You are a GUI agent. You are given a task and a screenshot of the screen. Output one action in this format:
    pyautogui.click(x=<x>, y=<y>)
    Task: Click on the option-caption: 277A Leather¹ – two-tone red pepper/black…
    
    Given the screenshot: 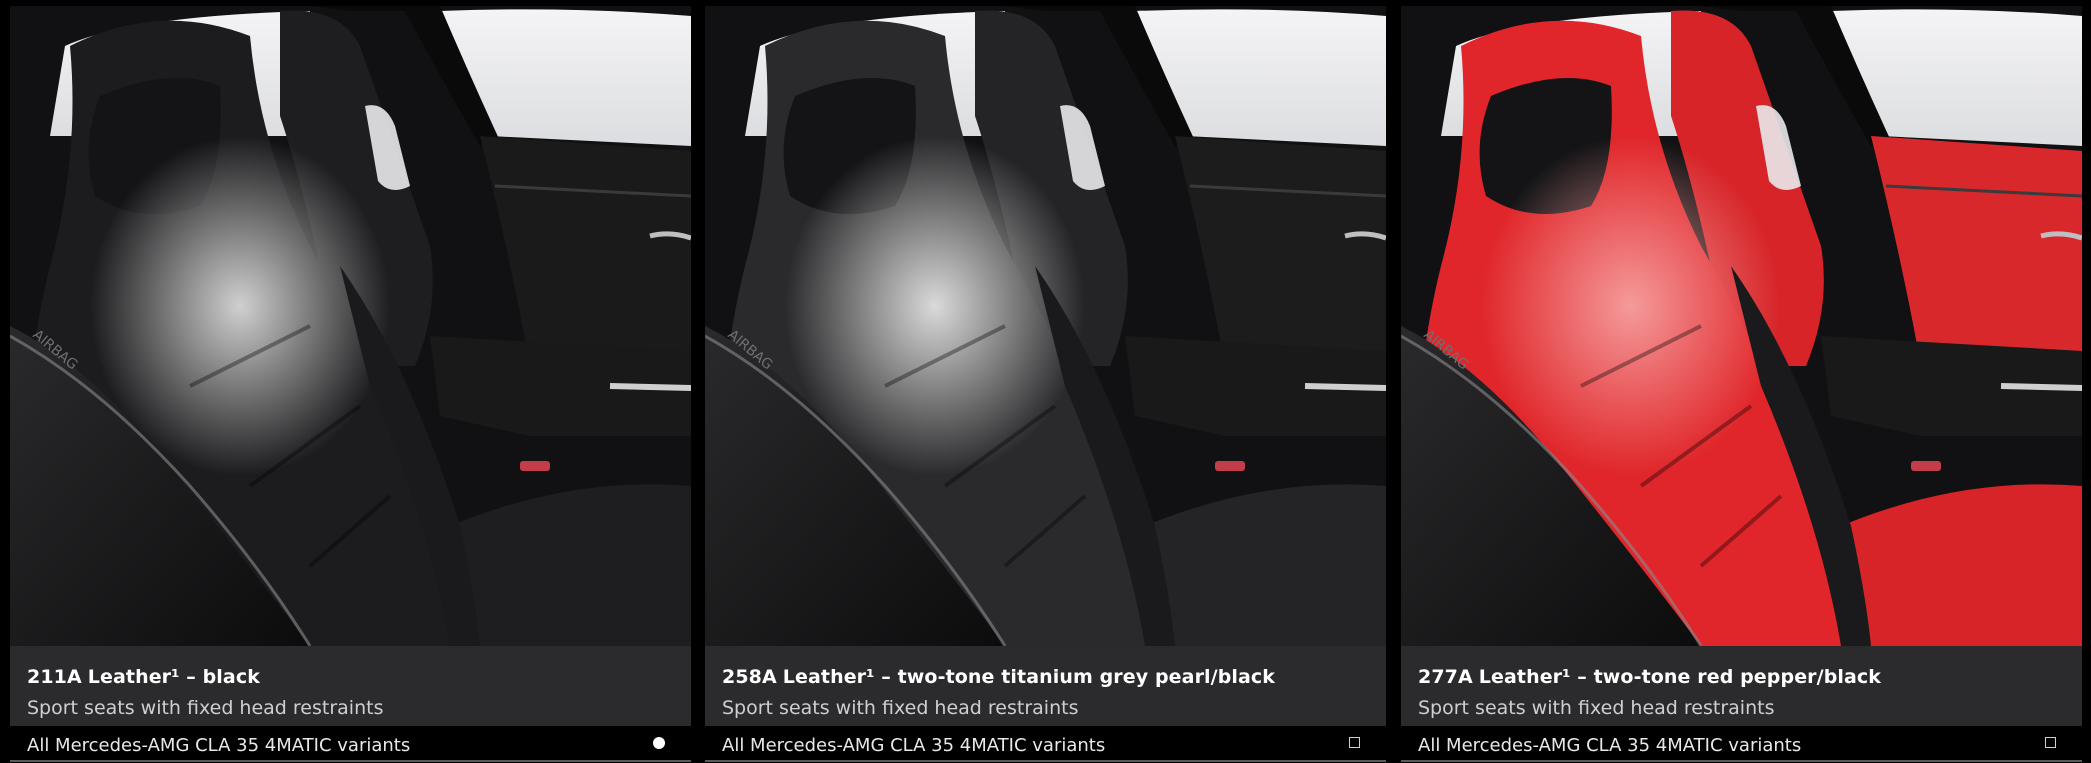 What is the action you would take?
    pyautogui.click(x=1741, y=686)
    